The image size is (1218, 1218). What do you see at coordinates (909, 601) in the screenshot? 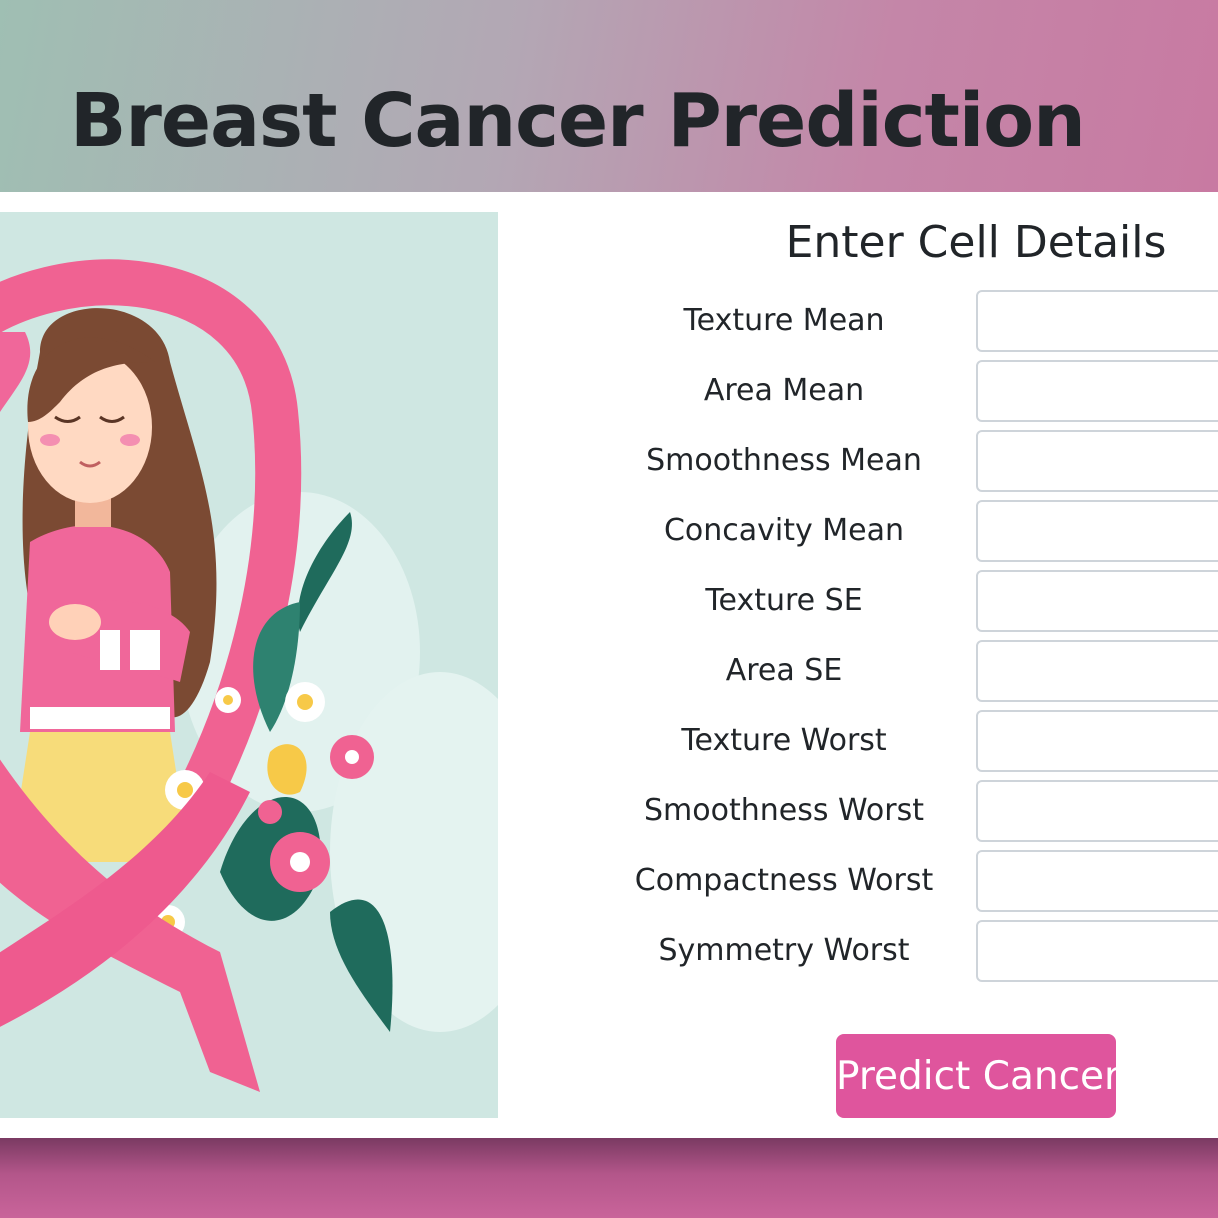
I see `field-row-texture-se: Texture SE` at bounding box center [909, 601].